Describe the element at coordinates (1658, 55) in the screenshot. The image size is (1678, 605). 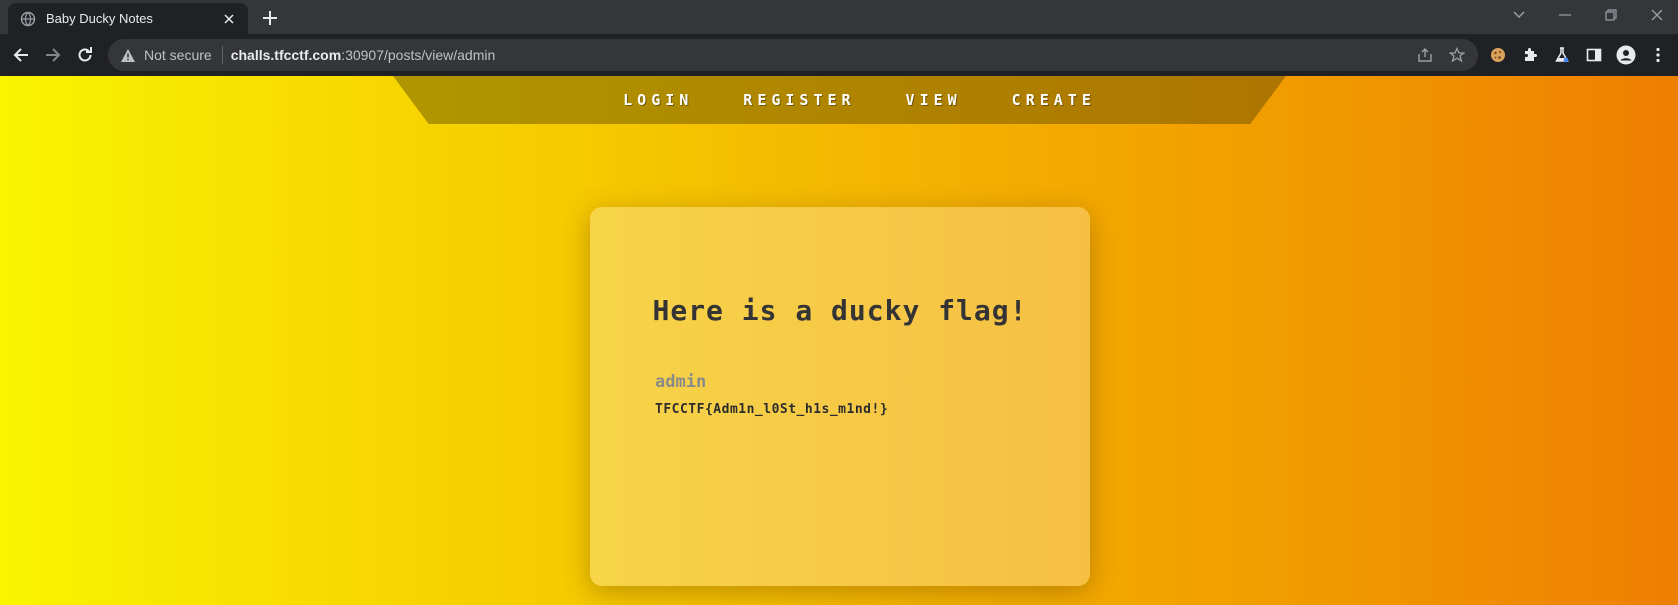
I see `menu-kebab-icon` at that location.